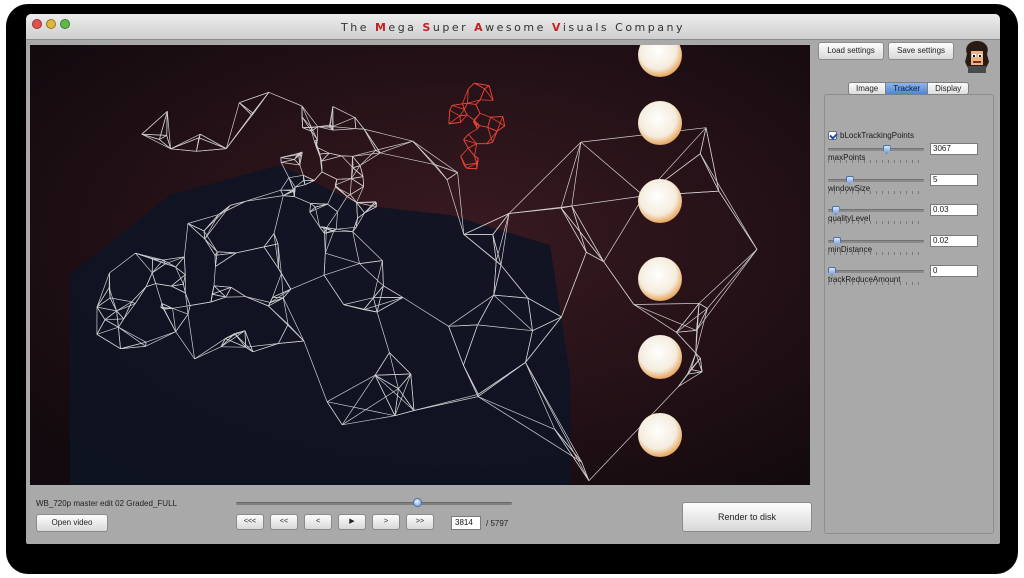 The width and height of the screenshot is (1024, 578). Describe the element at coordinates (851, 51) in the screenshot. I see `load-settings-button: Load settings` at that location.